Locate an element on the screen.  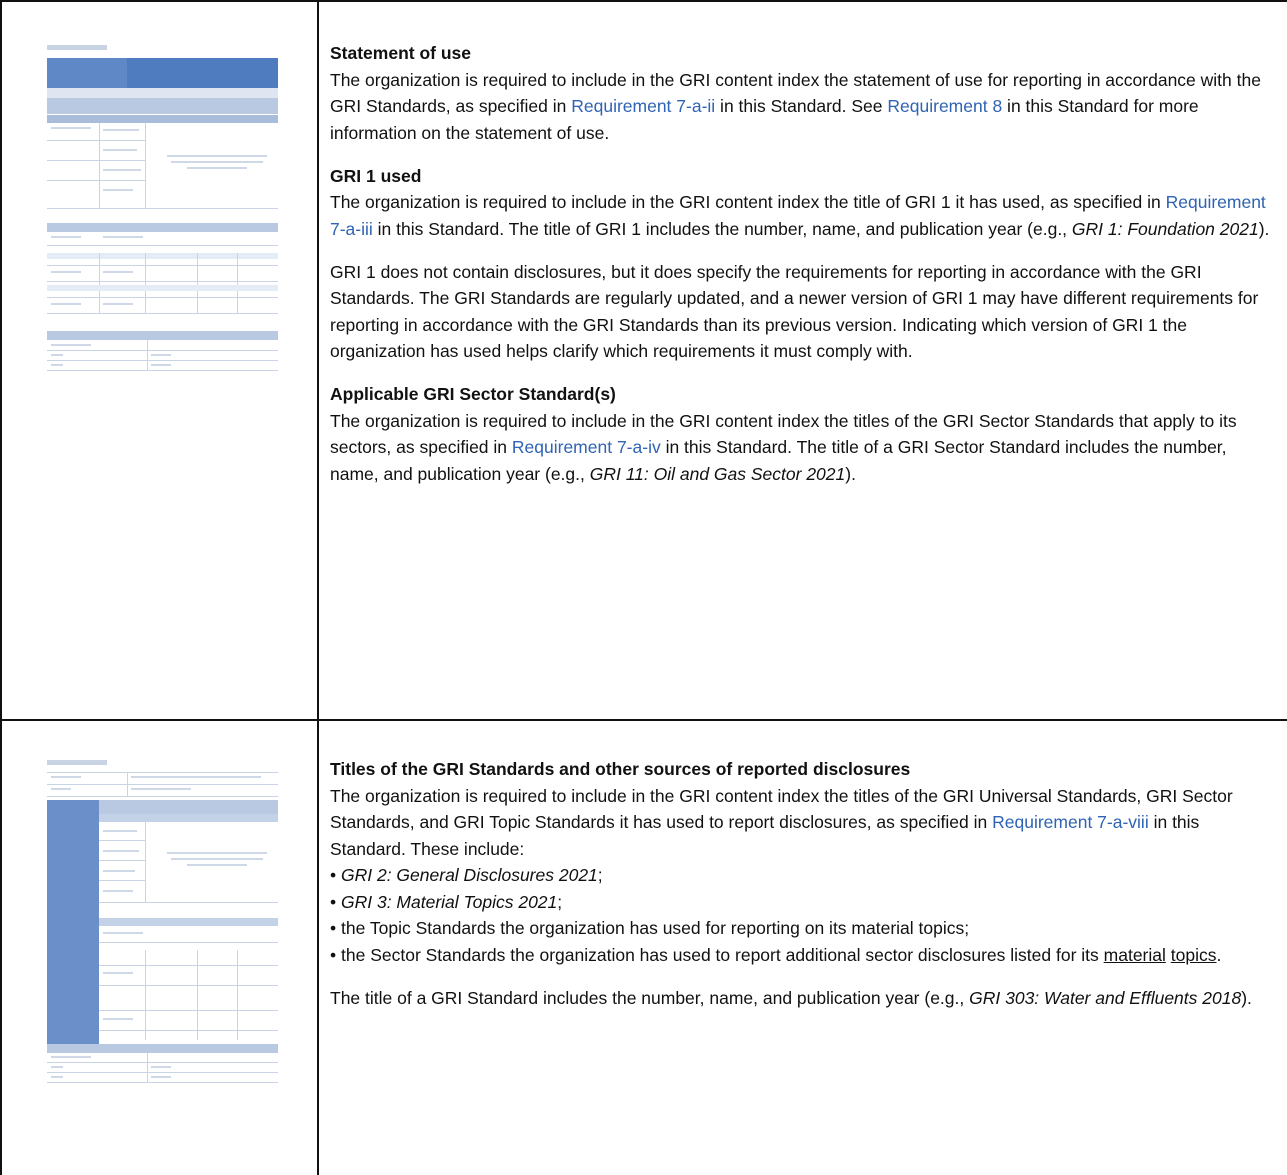
requirement-link: Requirement 8 is located at coordinates (944, 106).